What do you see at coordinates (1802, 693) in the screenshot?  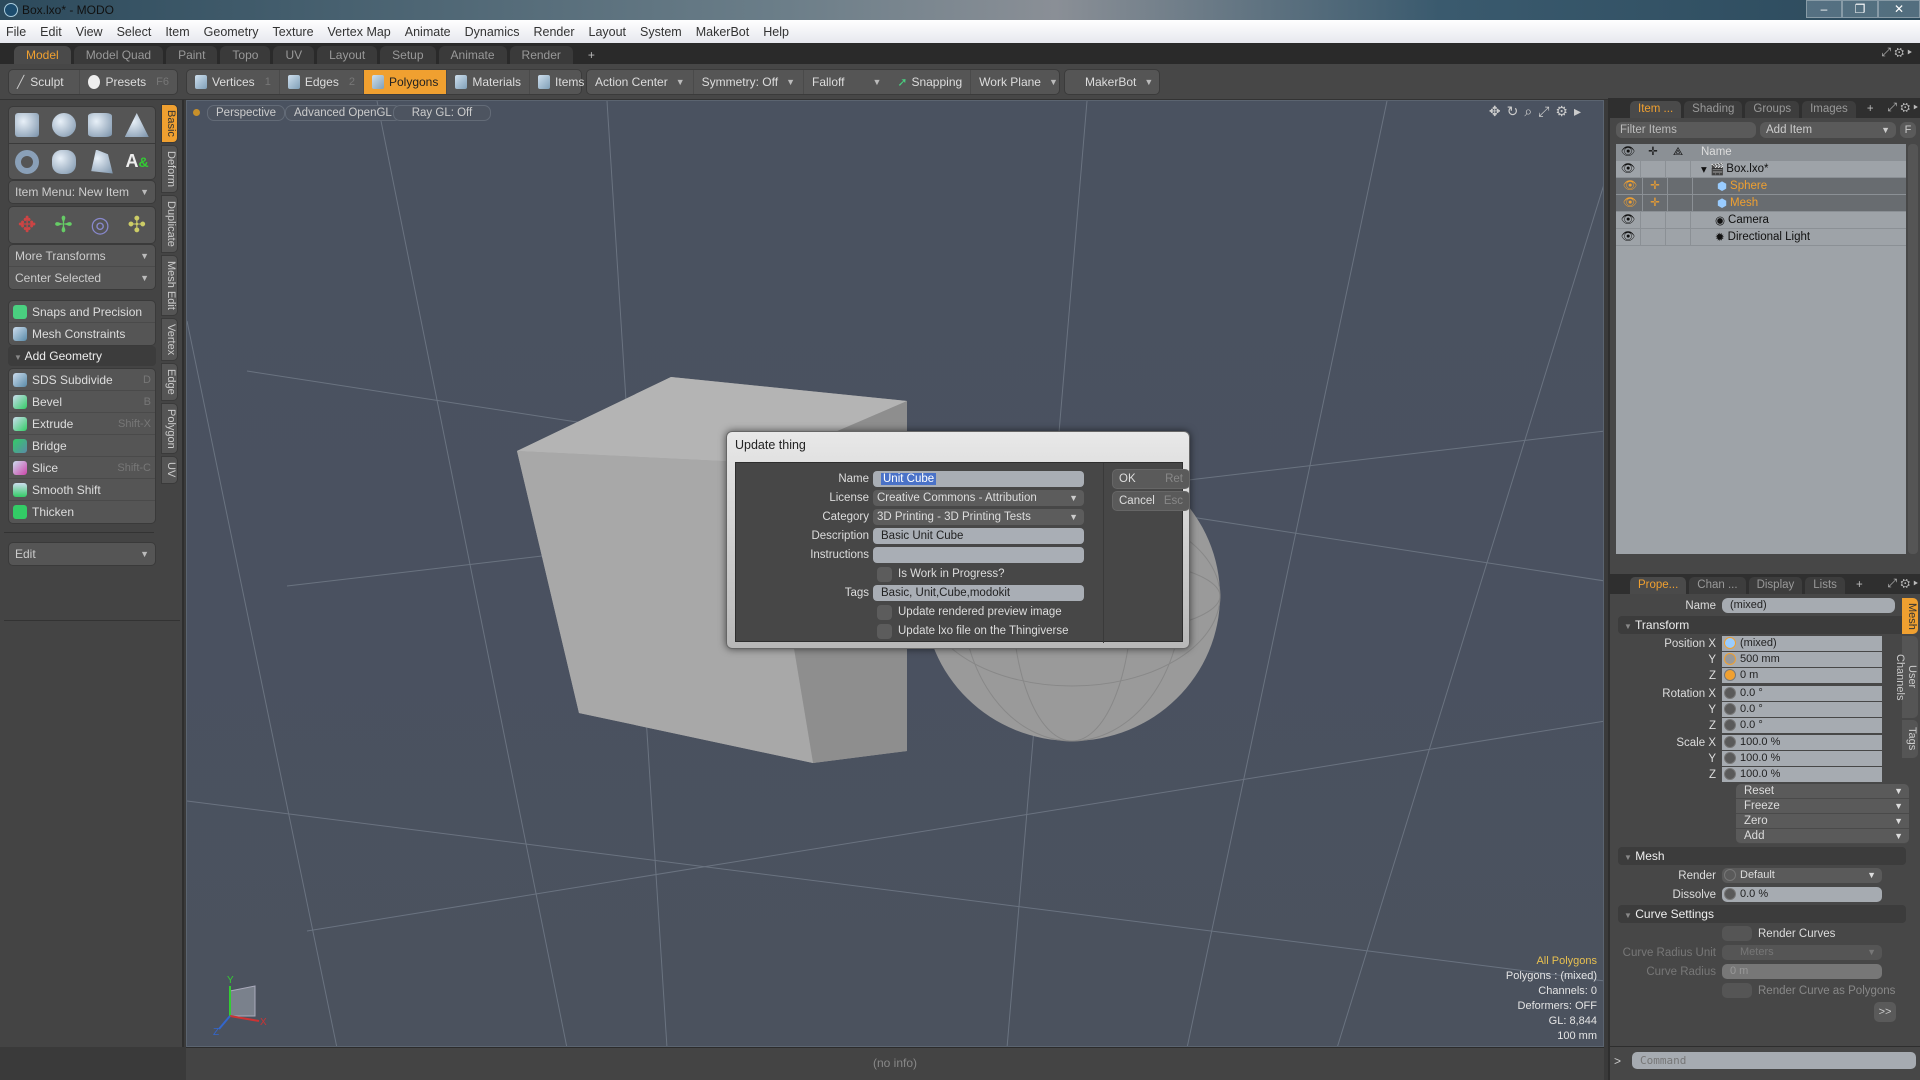 I see `rotation-x-input: 0.0 °` at bounding box center [1802, 693].